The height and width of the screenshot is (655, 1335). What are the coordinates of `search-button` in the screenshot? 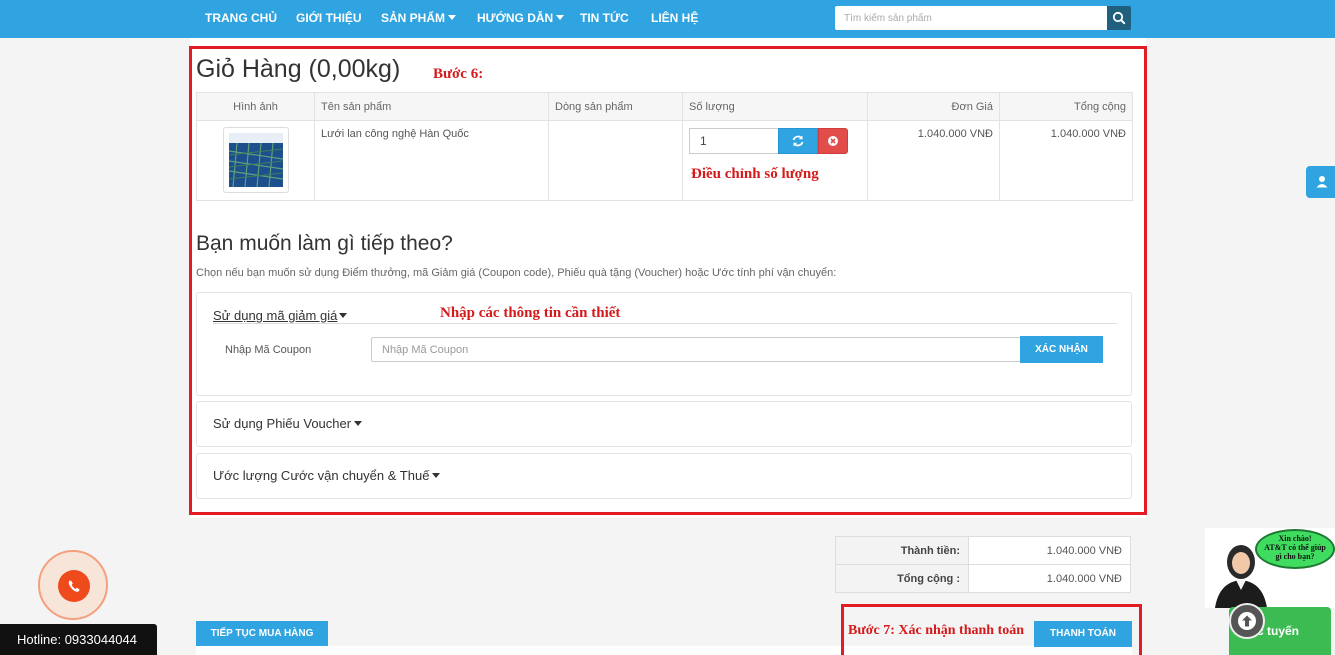 It's located at (1119, 18).